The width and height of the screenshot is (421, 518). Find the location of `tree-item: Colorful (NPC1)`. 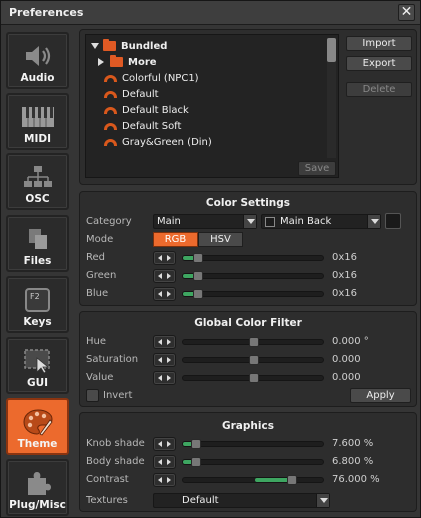

tree-item: Colorful (NPC1) is located at coordinates (151, 78).